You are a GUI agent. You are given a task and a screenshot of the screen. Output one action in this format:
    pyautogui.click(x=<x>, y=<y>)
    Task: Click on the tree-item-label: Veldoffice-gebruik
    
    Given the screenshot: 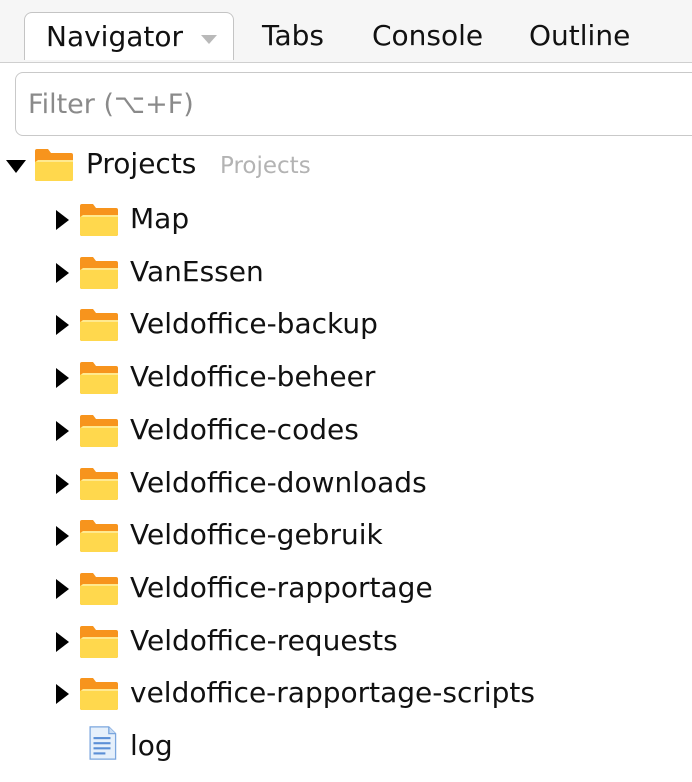 What is the action you would take?
    pyautogui.click(x=256, y=535)
    